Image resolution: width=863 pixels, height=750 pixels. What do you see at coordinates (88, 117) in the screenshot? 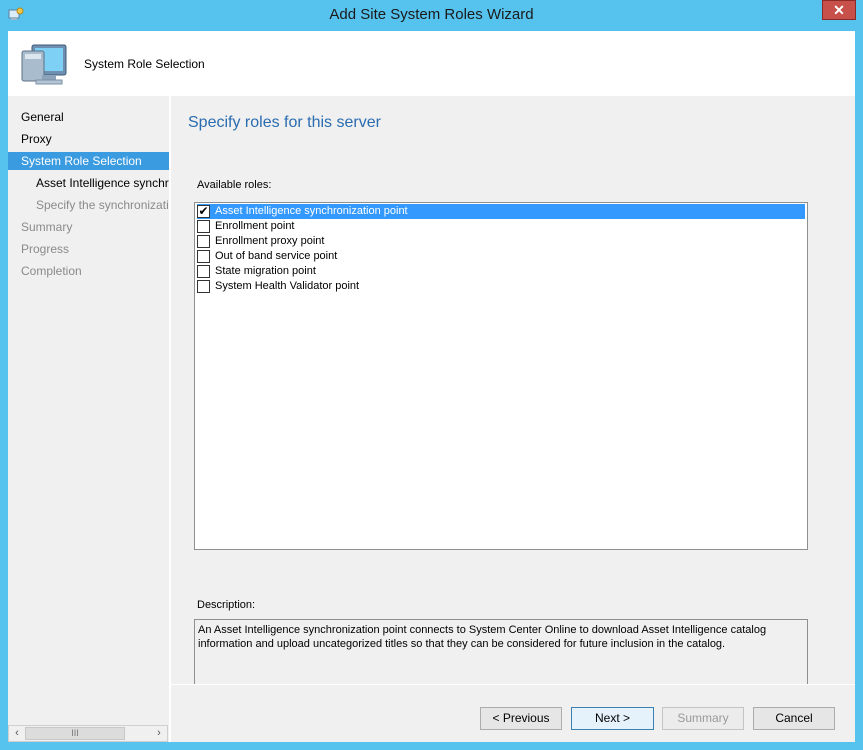
I see `nav-item-general: General` at bounding box center [88, 117].